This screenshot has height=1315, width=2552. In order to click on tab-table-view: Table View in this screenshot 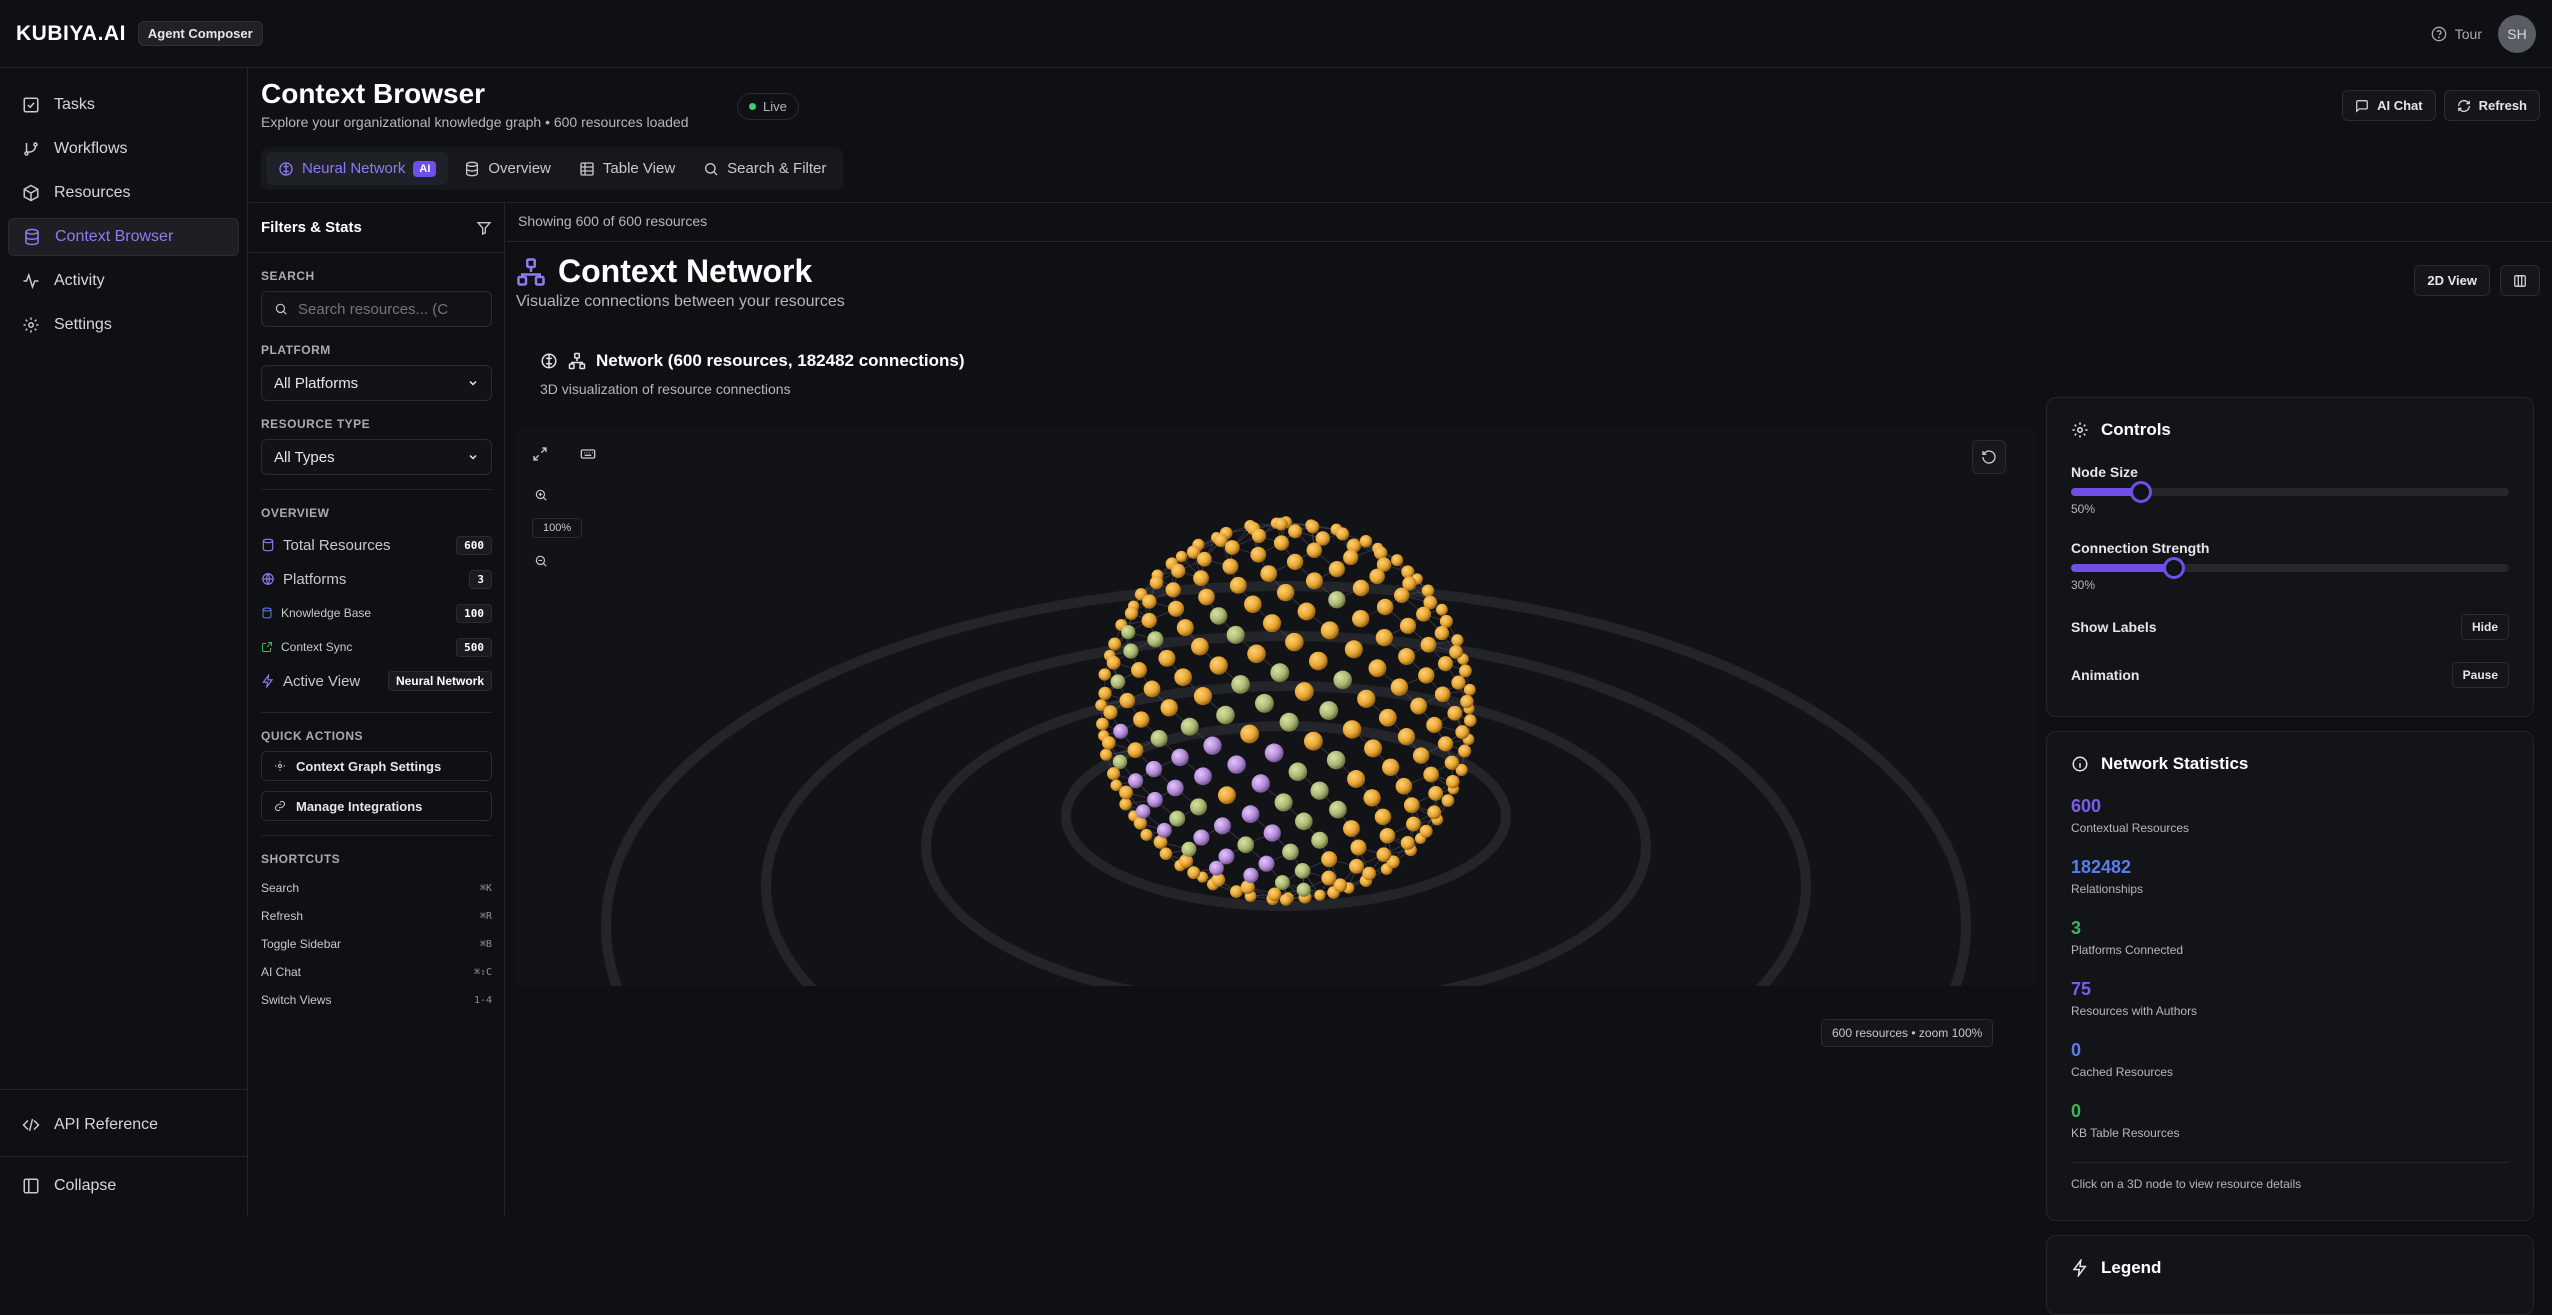, I will do `click(627, 168)`.